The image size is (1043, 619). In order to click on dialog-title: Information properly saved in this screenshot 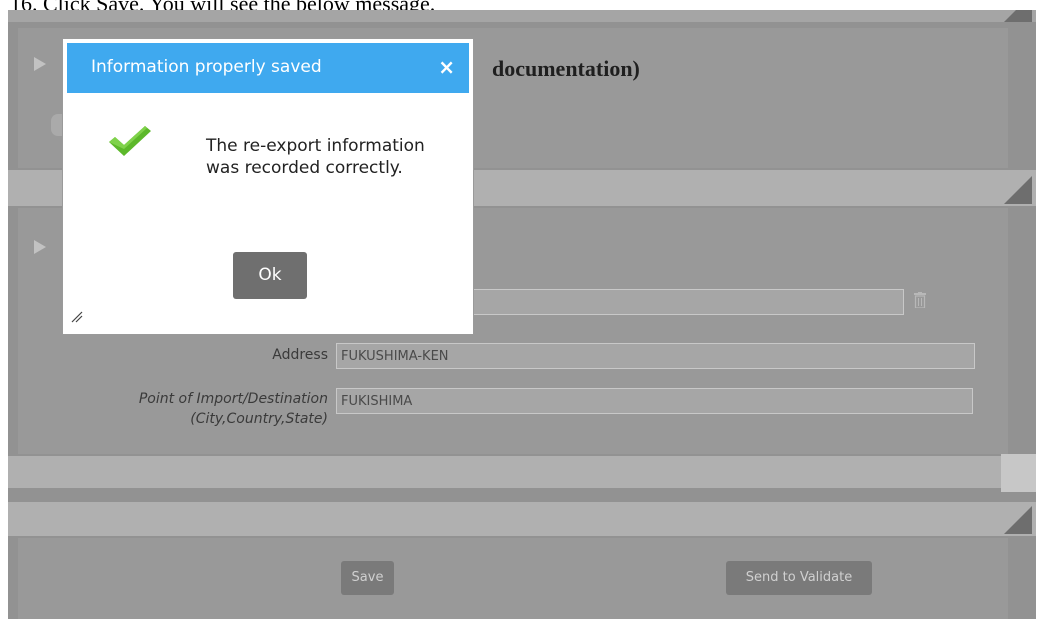, I will do `click(206, 67)`.